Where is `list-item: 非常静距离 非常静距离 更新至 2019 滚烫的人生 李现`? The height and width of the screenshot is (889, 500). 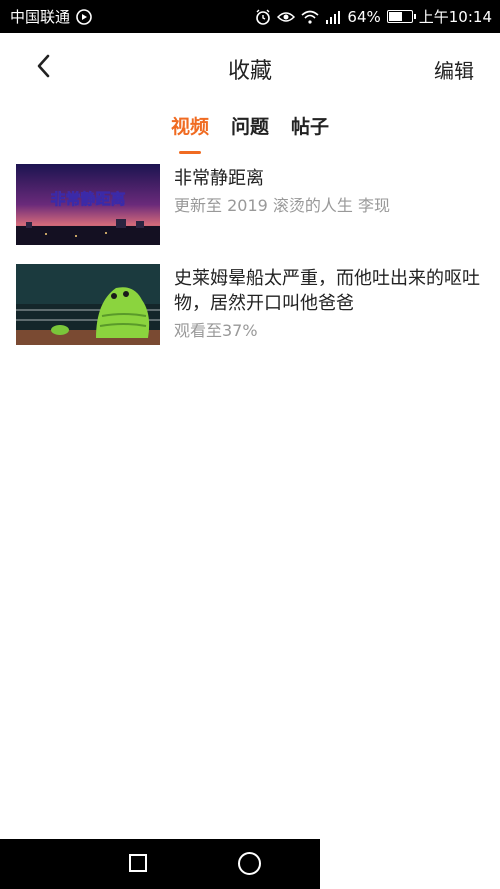
list-item: 非常静距离 非常静距离 更新至 2019 滚烫的人生 李现 is located at coordinates (250, 212).